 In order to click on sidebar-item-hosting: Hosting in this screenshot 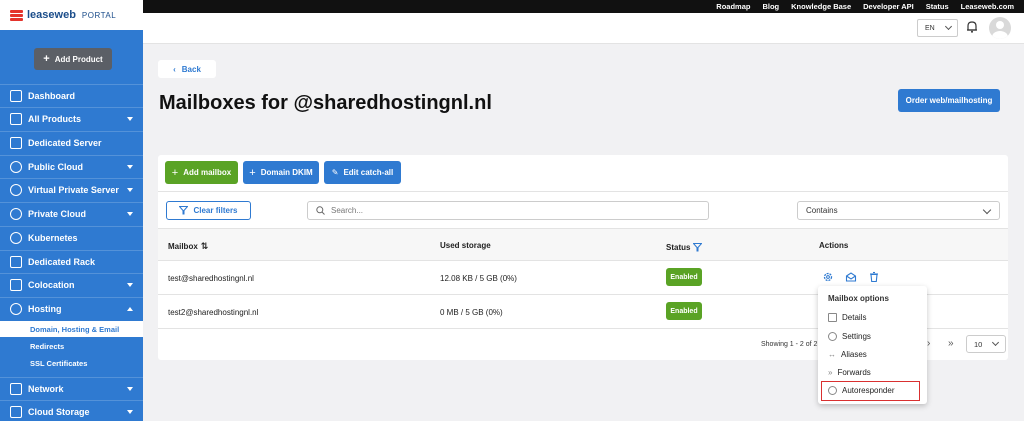, I will do `click(71, 308)`.